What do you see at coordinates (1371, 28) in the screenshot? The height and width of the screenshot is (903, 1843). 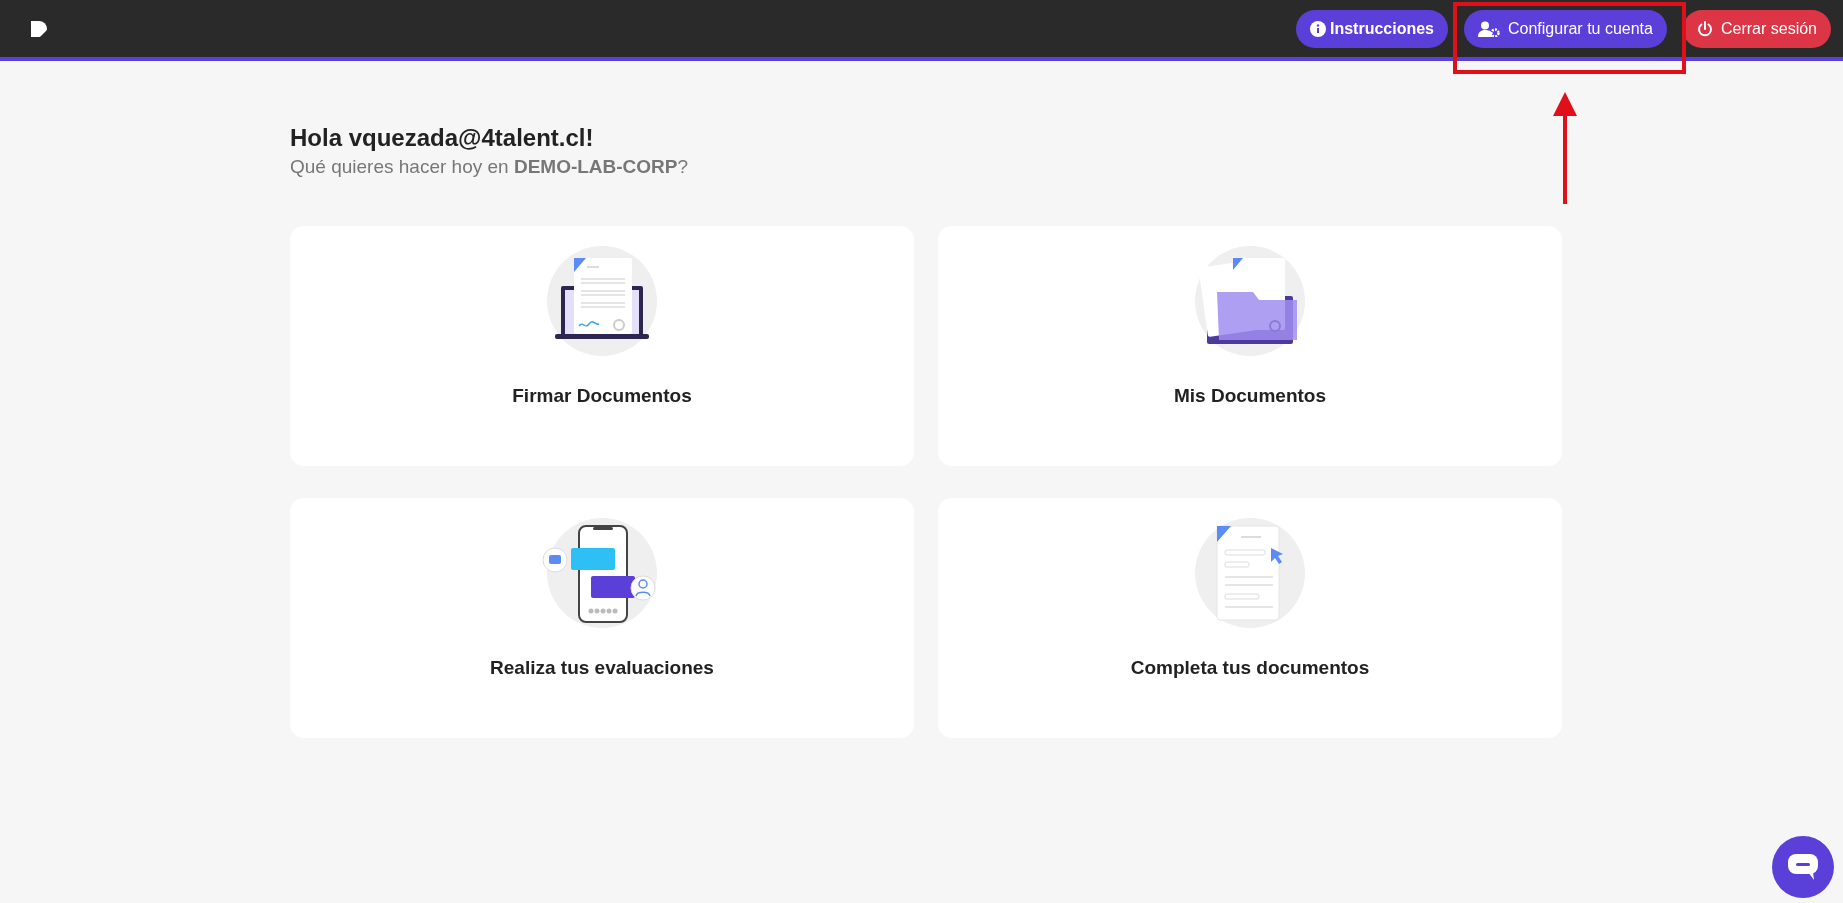 I see `instructions-button: Instrucciones` at bounding box center [1371, 28].